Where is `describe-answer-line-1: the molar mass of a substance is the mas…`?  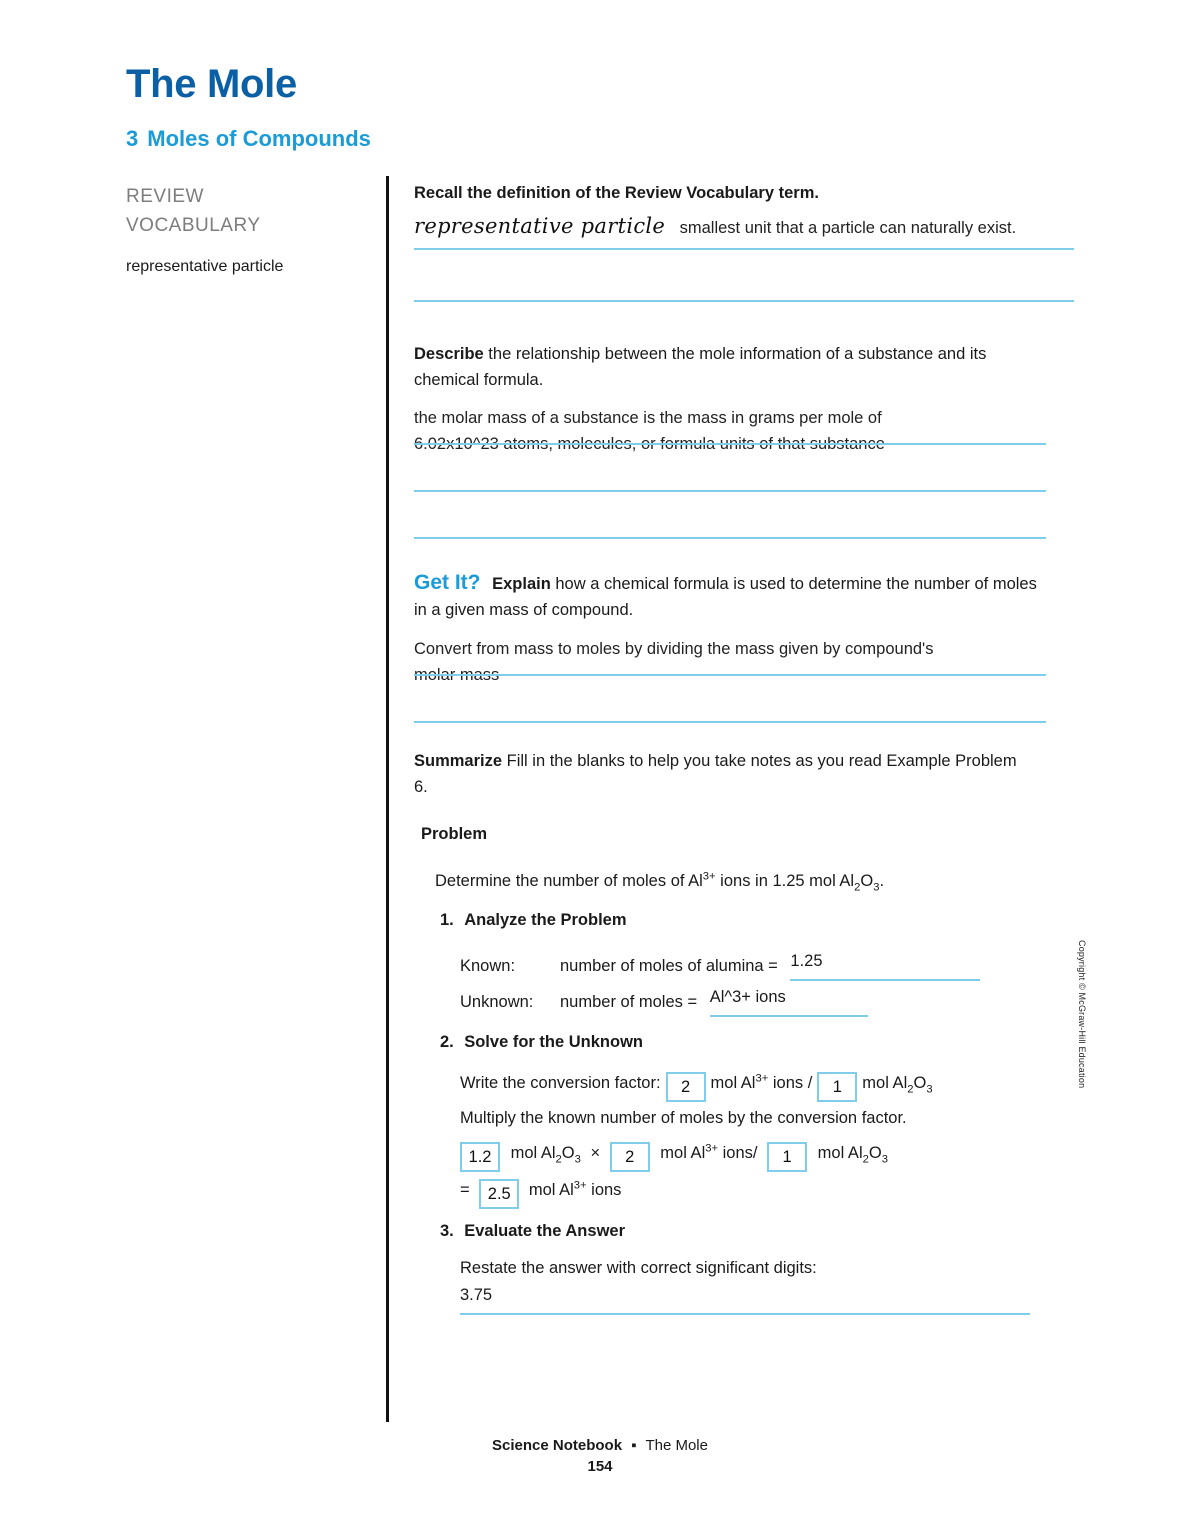 describe-answer-line-1: the molar mass of a substance is the mas… is located at coordinates (744, 418).